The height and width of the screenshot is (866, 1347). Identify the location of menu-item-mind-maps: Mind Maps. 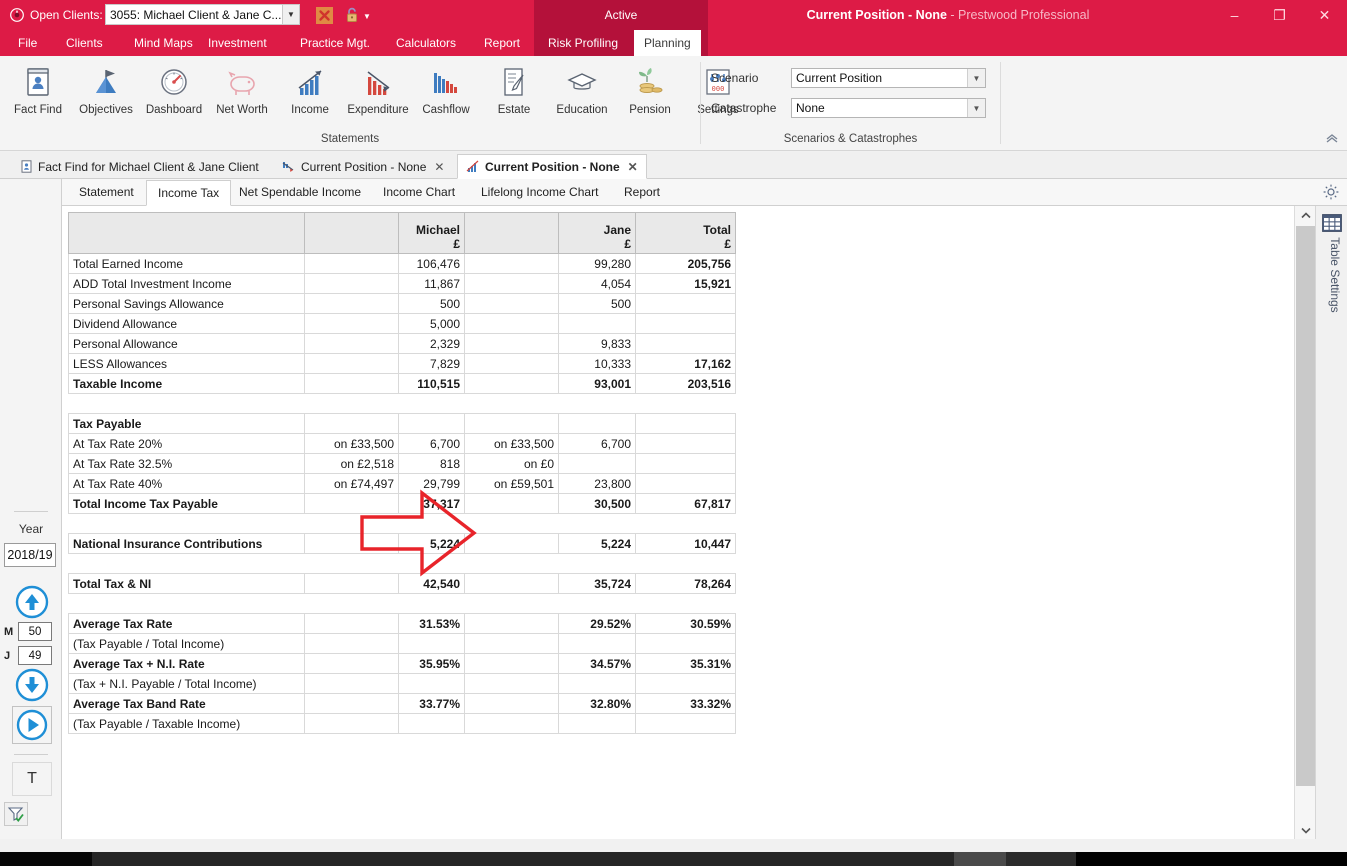
(163, 43).